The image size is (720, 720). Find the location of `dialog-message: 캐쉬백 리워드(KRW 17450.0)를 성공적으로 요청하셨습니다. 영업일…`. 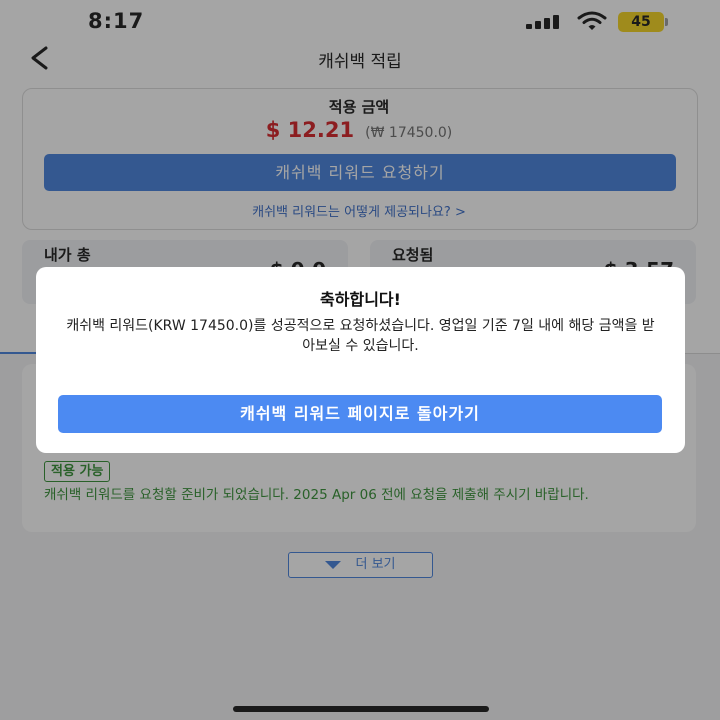

dialog-message: 캐쉬백 리워드(KRW 17450.0)를 성공적으로 요청하셨습니다. 영업일… is located at coordinates (360, 336).